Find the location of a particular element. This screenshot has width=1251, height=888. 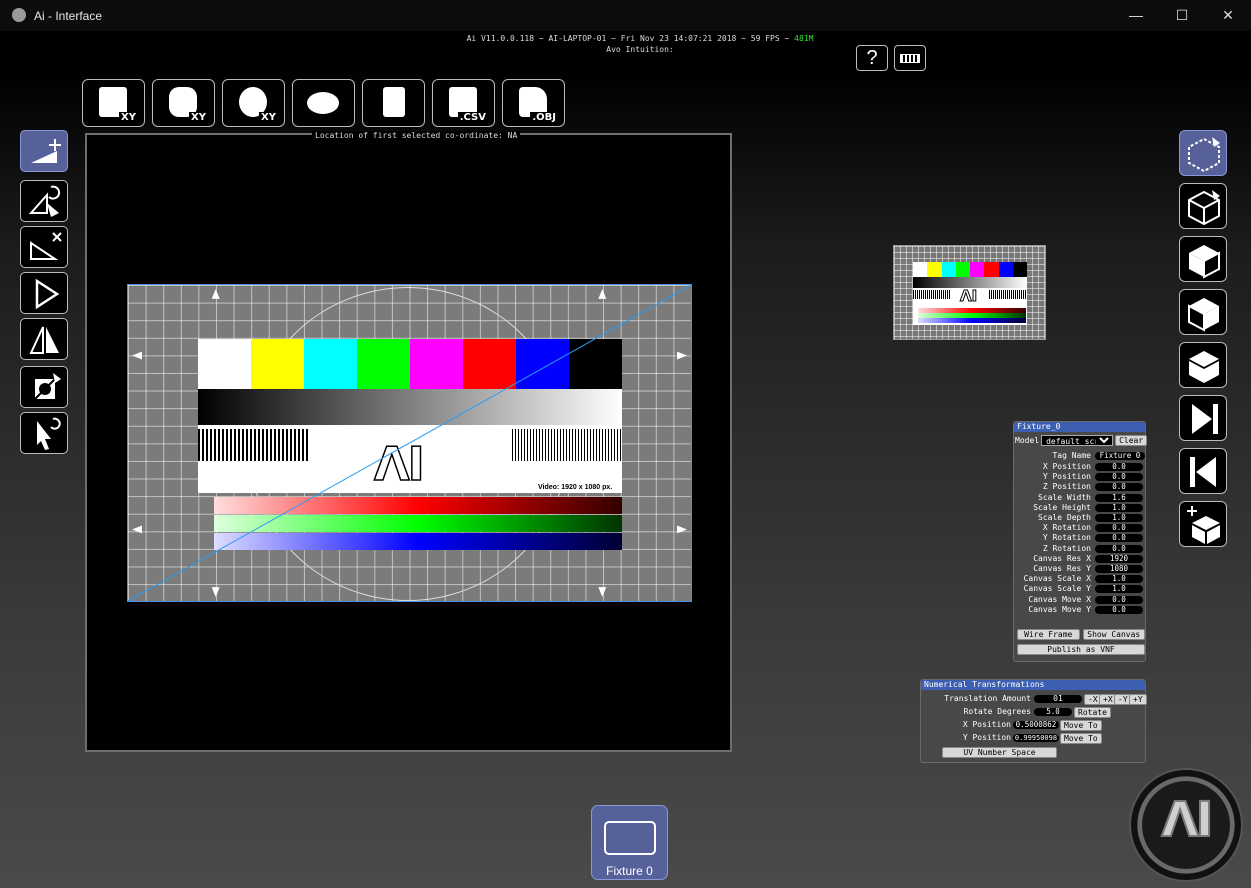

view-front-button is located at coordinates (1203, 206).